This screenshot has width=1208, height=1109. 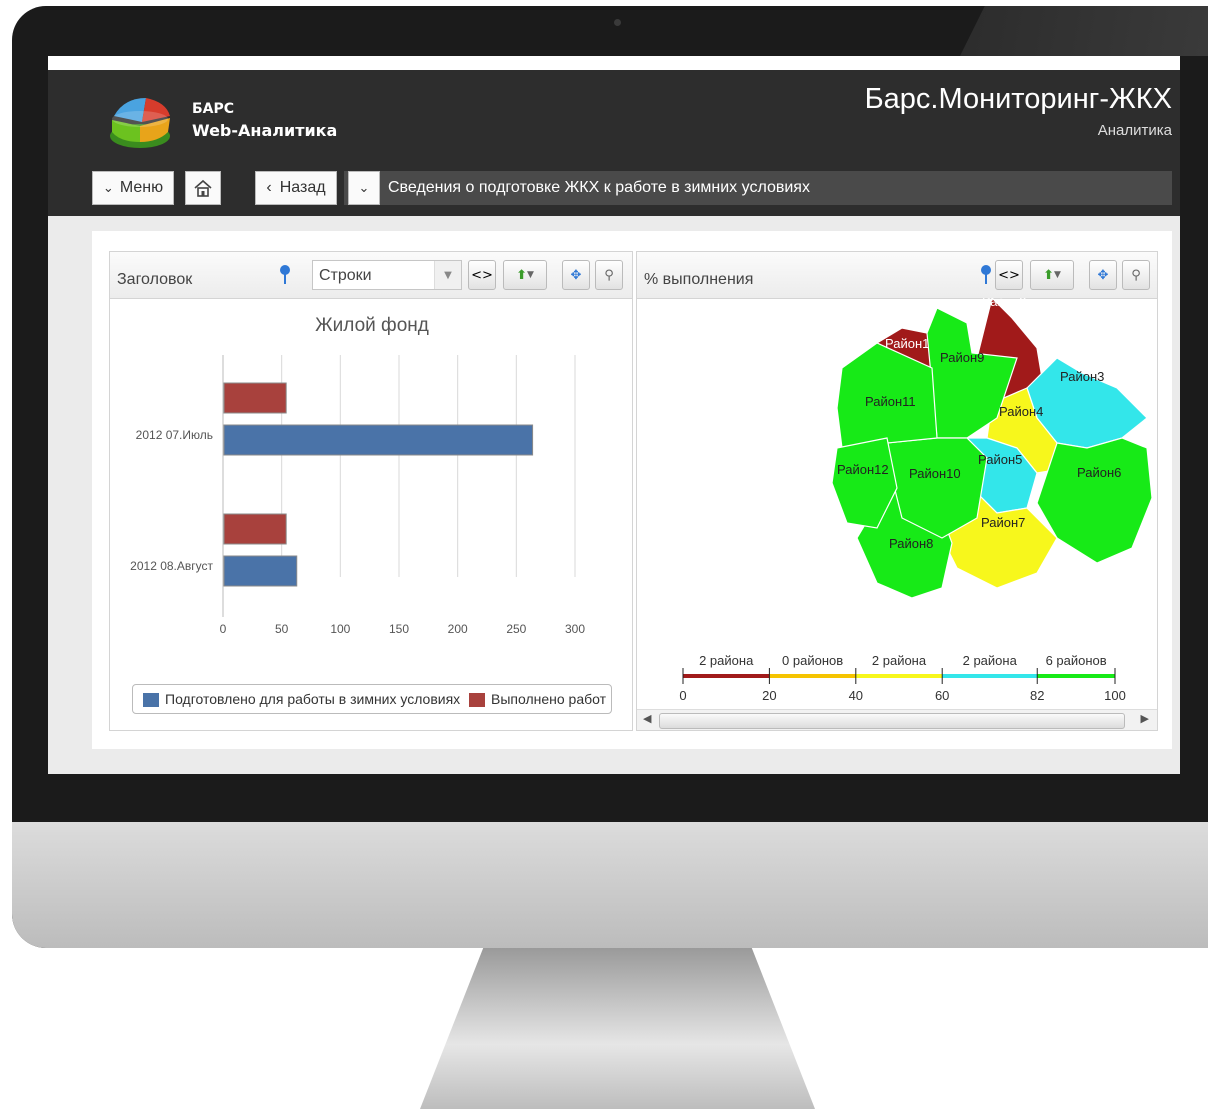 I want to click on back-button: ‹ Назад, so click(x=296, y=188).